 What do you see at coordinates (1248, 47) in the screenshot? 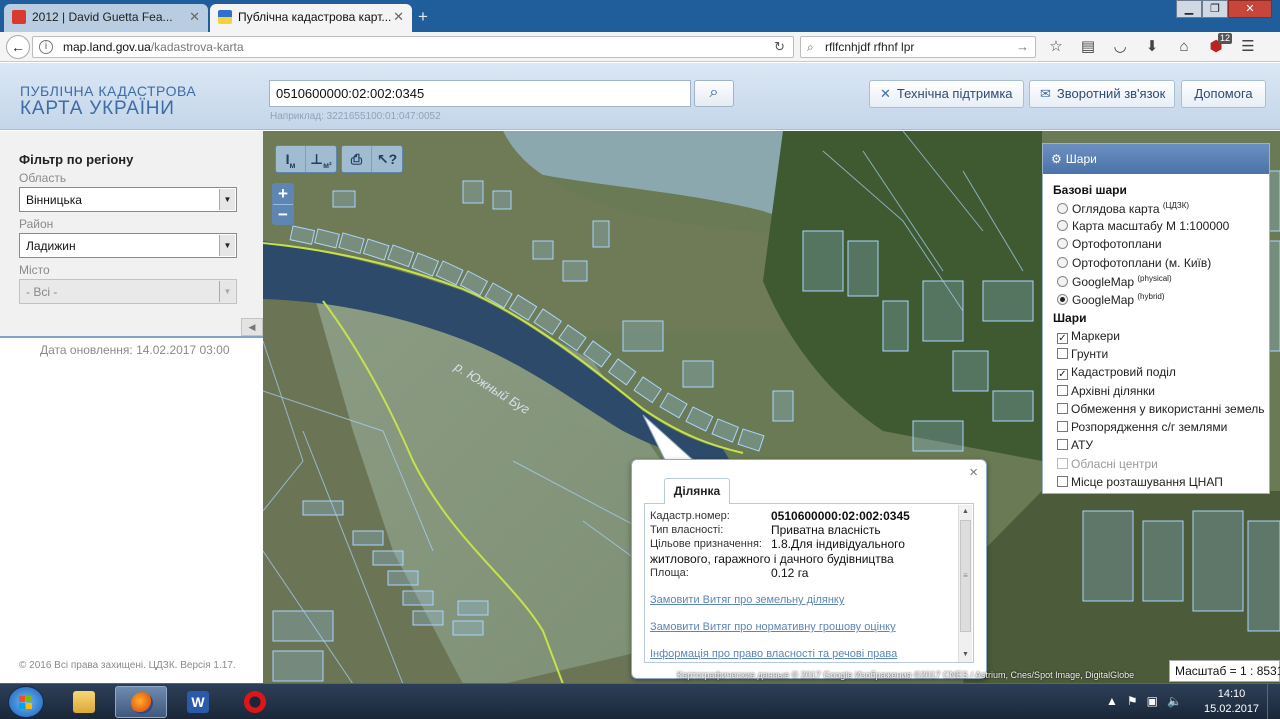
I see `hamburger-menu-icon: ☰` at bounding box center [1248, 47].